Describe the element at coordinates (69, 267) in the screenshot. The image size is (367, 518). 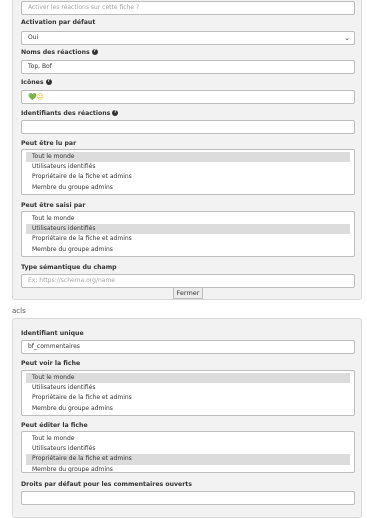
I see `semantic-type-label: Type sémantique du champ` at that location.